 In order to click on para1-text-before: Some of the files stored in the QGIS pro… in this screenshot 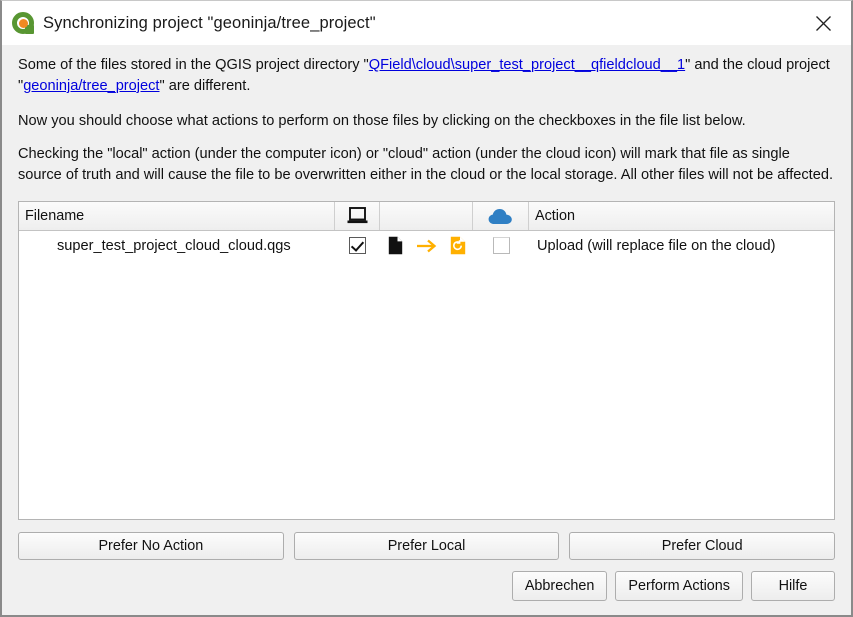, I will do `click(193, 65)`.